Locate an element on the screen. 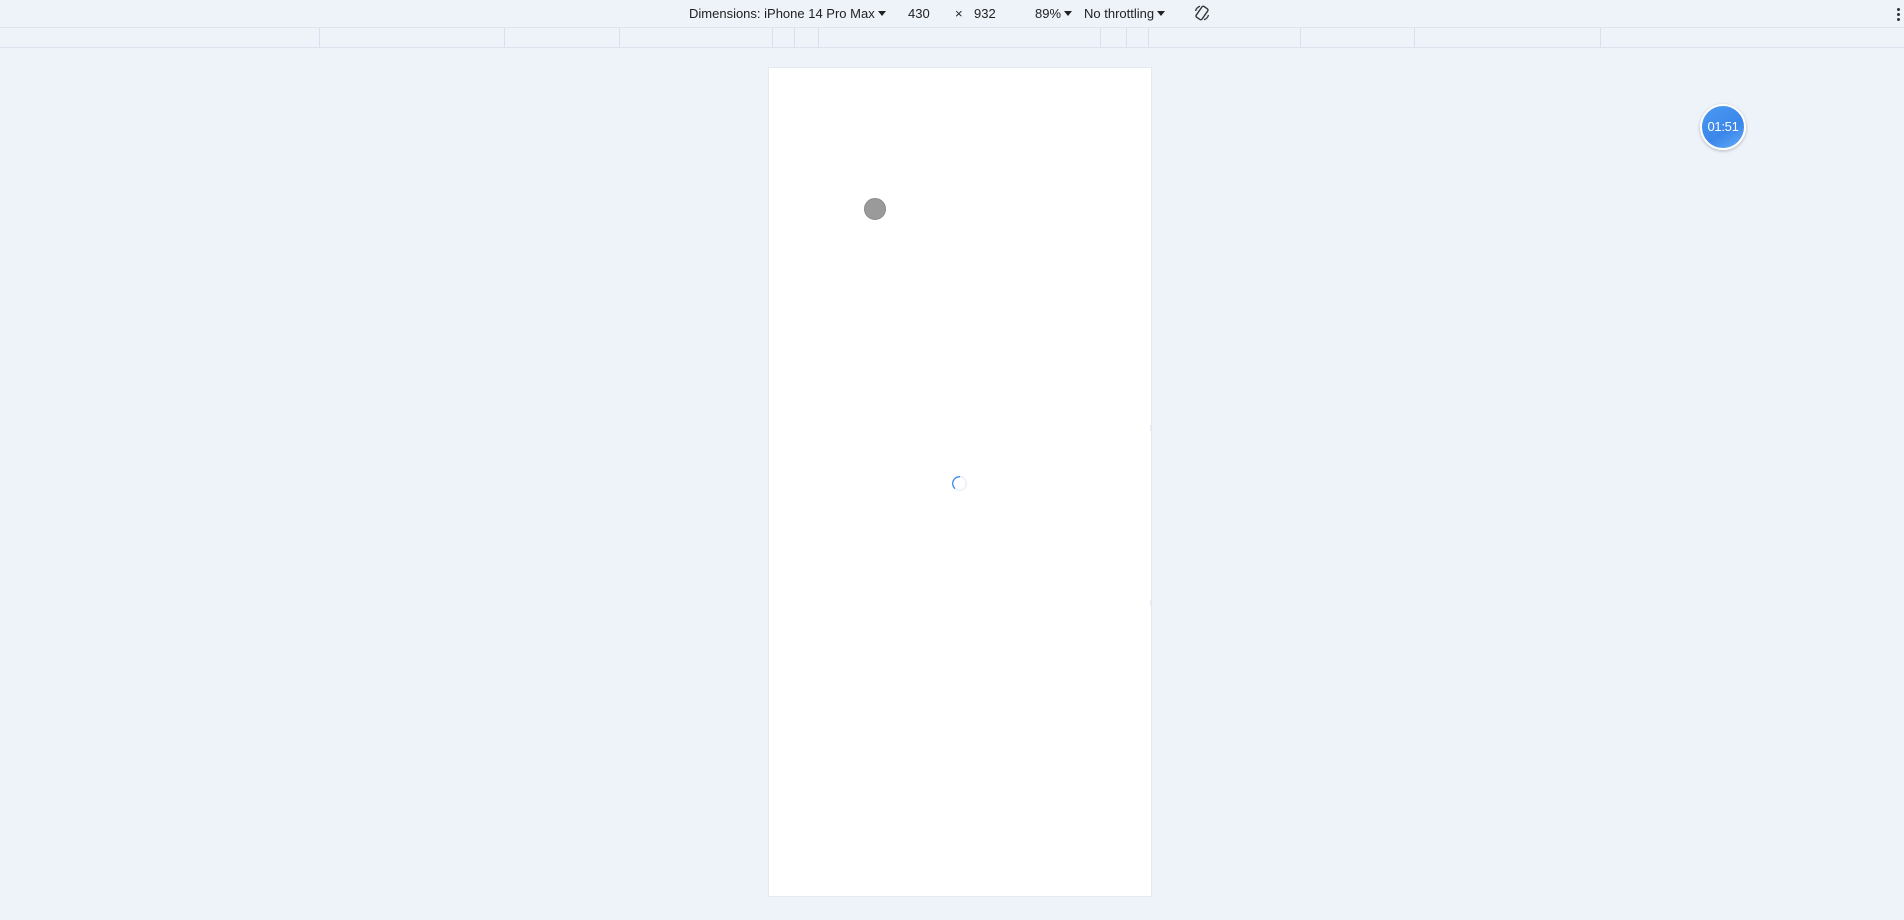 This screenshot has height=920, width=1904. times-symbol: × is located at coordinates (959, 13).